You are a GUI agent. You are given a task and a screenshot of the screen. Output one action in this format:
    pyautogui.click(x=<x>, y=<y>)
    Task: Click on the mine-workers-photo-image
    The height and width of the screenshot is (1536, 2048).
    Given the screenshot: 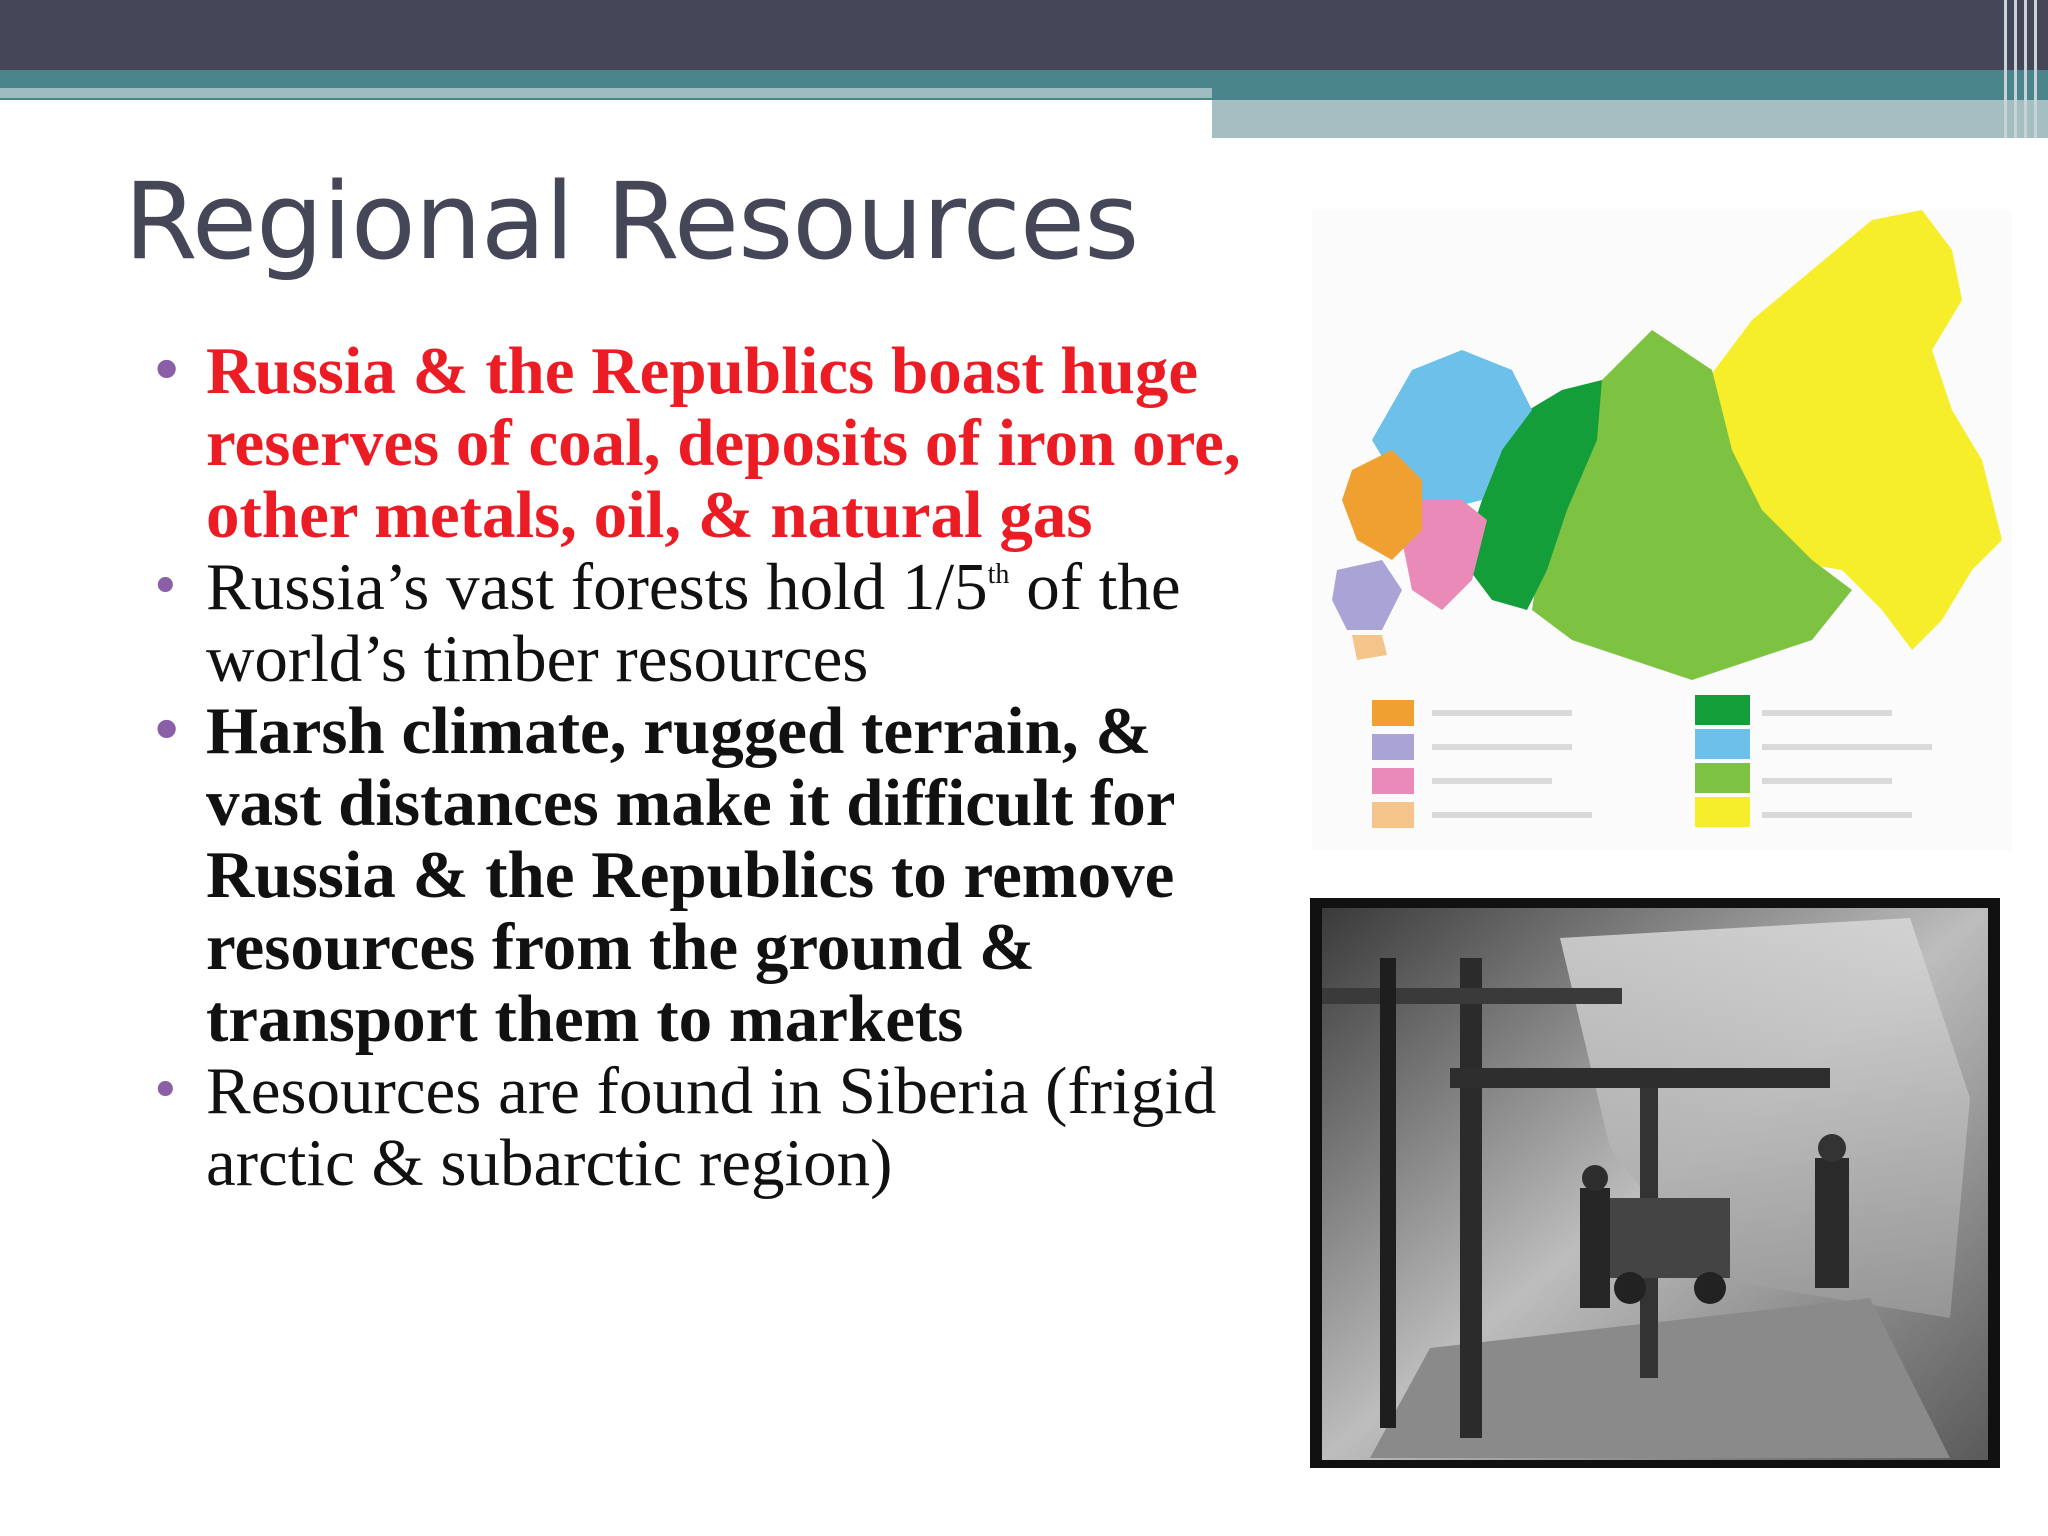 What is the action you would take?
    pyautogui.click(x=1655, y=1183)
    